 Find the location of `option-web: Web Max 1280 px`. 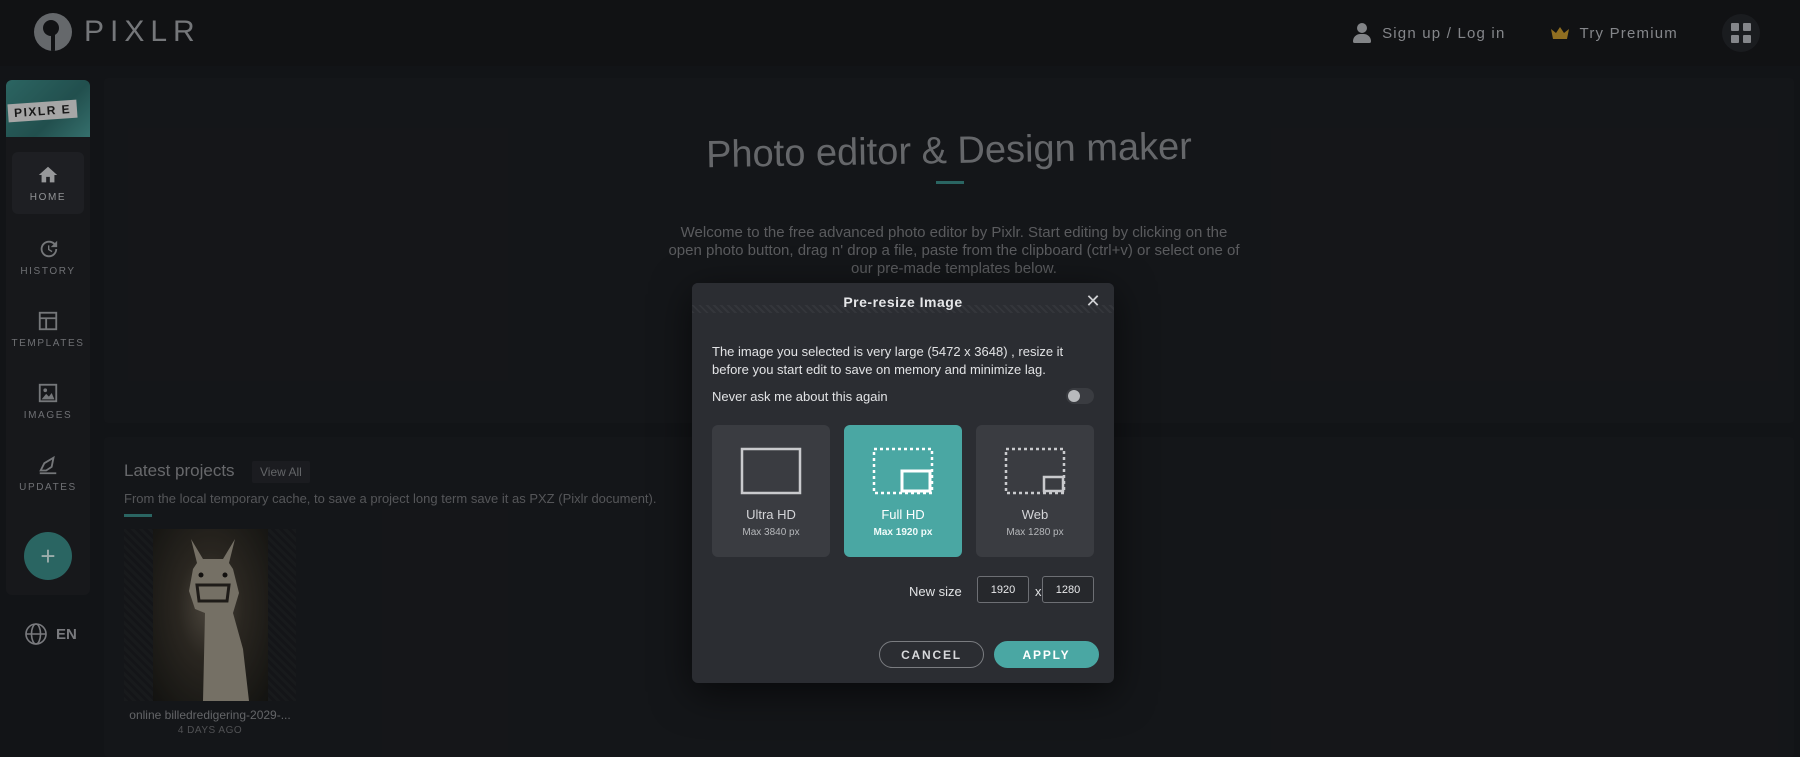

option-web: Web Max 1280 px is located at coordinates (1035, 491).